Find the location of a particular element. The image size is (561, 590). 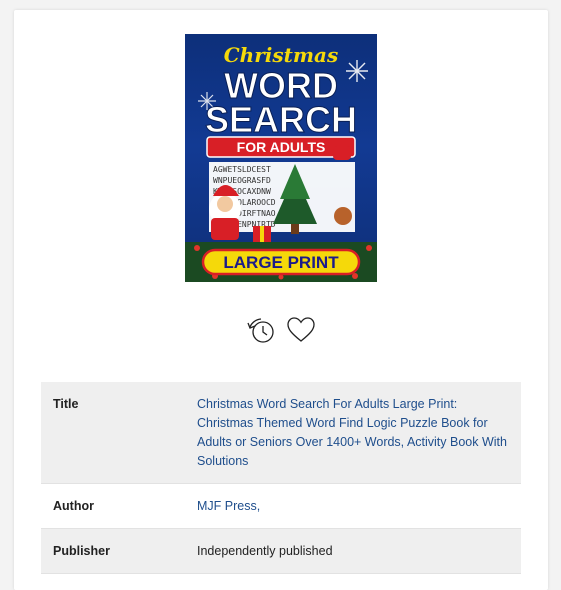

history-clock-icon is located at coordinates (260, 330).